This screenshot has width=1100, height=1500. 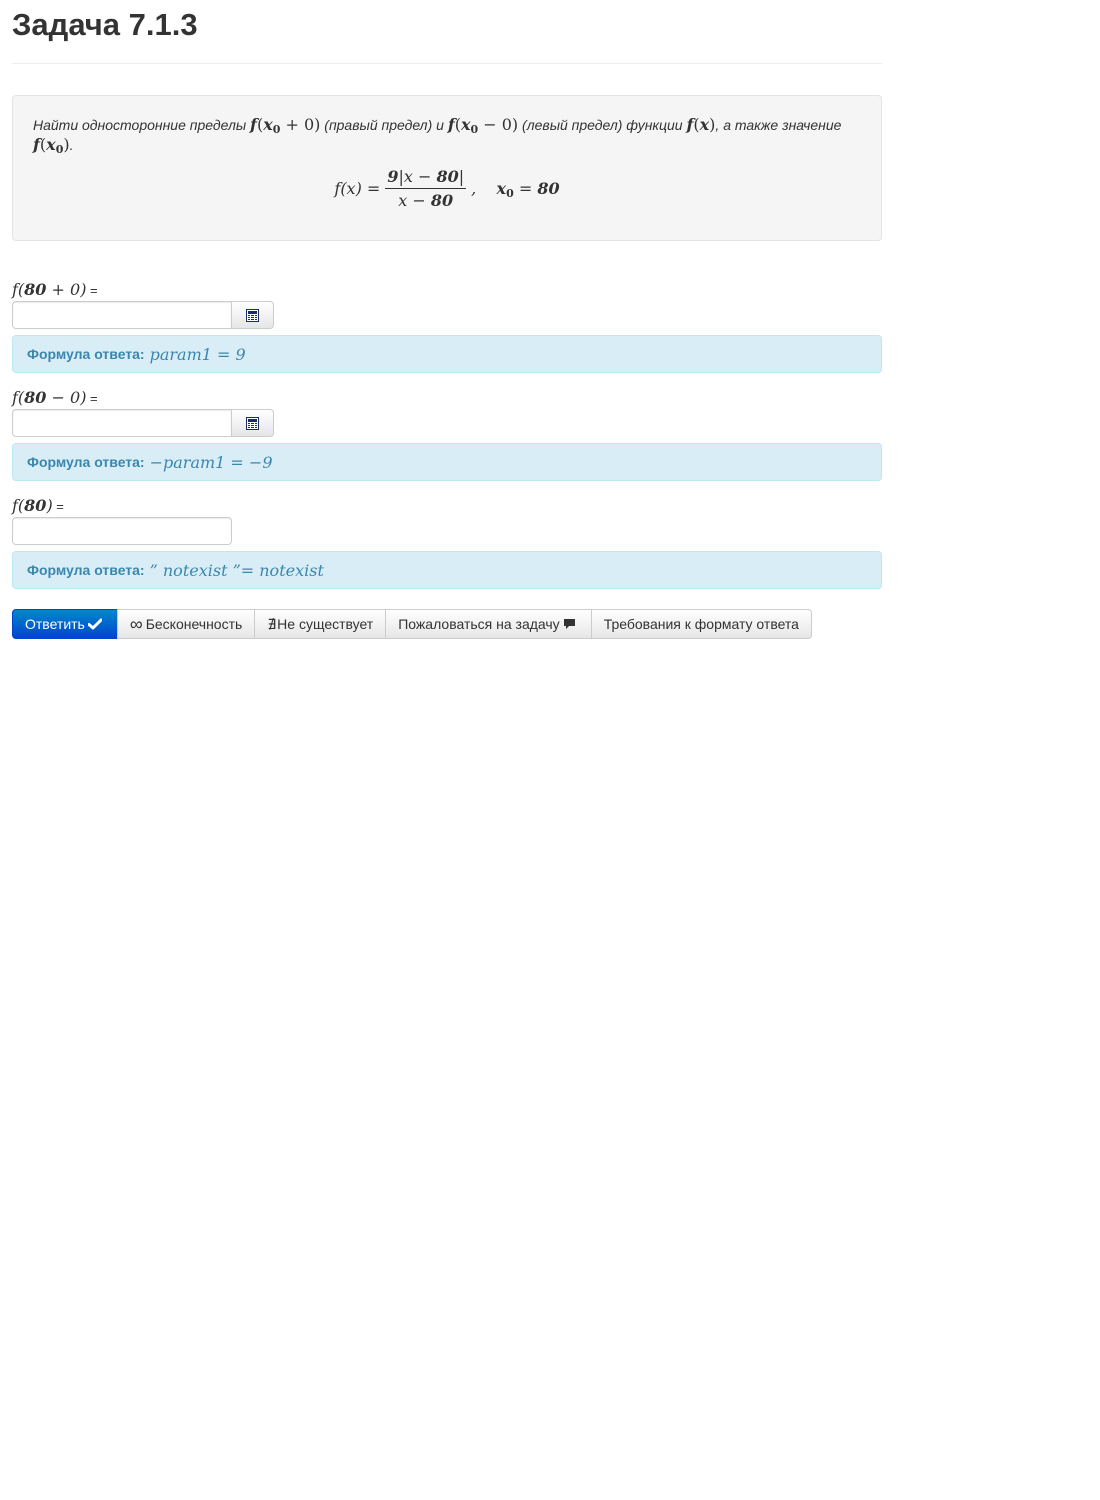 I want to click on speech-bubble-icon, so click(x=569, y=624).